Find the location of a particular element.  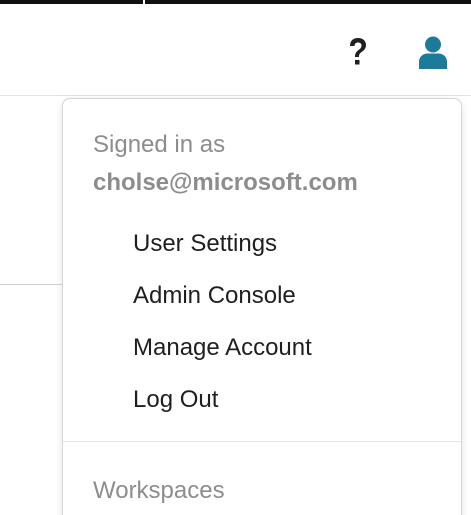

menu-item-admin-console: Admin Console is located at coordinates (214, 296).